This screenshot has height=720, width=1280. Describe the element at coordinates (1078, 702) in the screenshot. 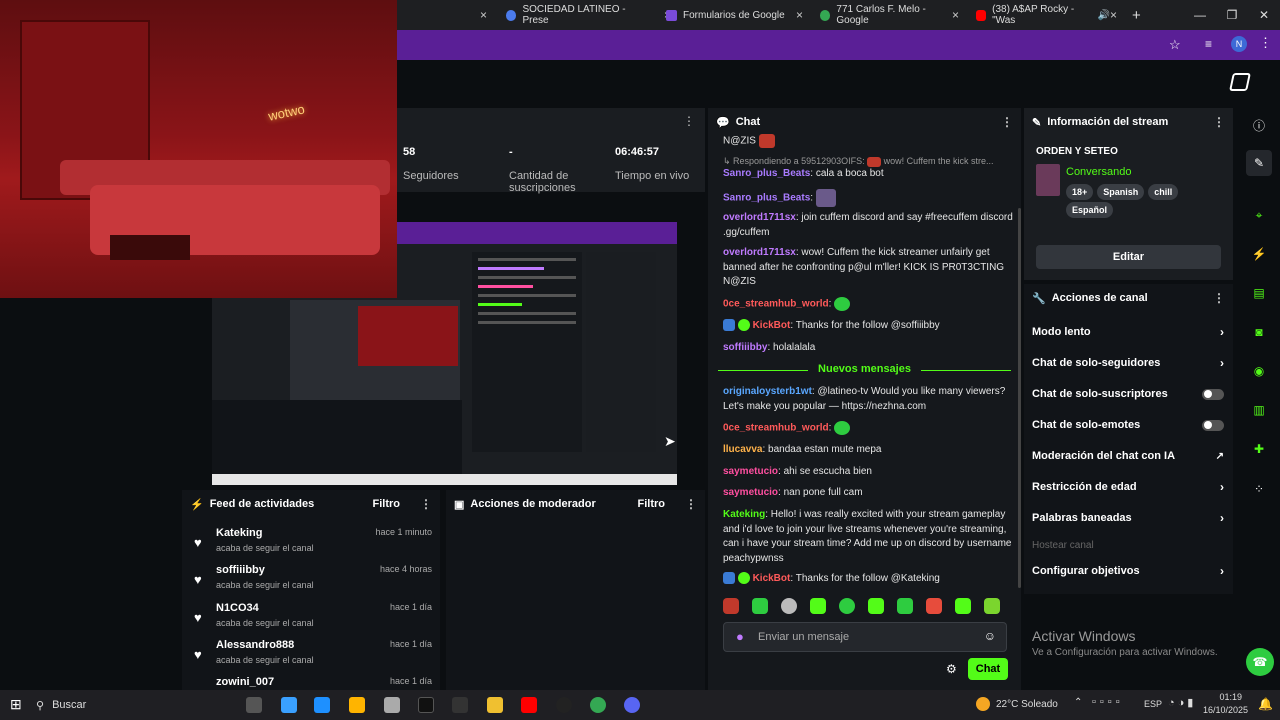

I see `tray-chevron-icon: ⌃` at that location.